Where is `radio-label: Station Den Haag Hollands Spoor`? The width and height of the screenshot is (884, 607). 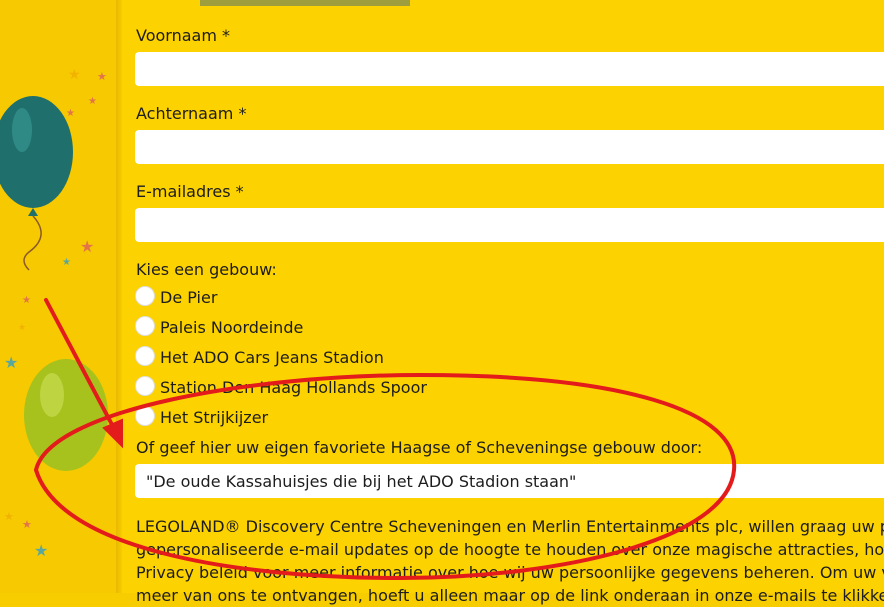 radio-label: Station Den Haag Hollands Spoor is located at coordinates (293, 387).